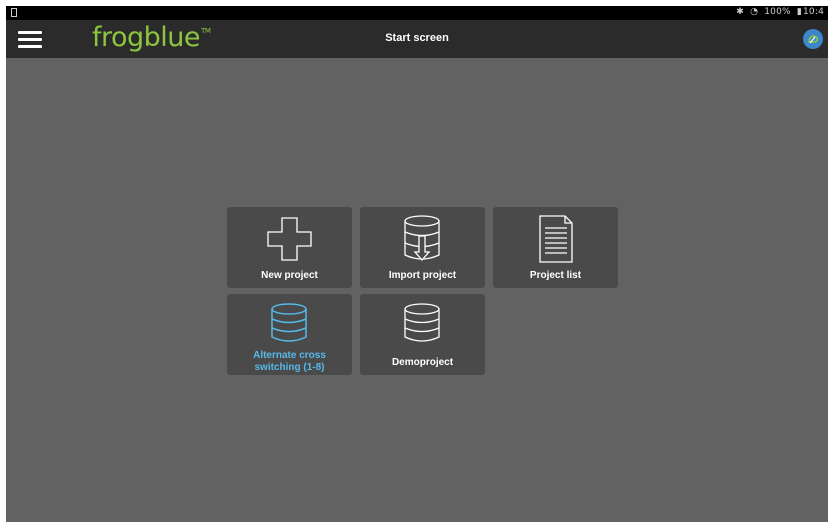 The width and height of the screenshot is (828, 522). I want to click on project-list-tile: Project list, so click(555, 247).